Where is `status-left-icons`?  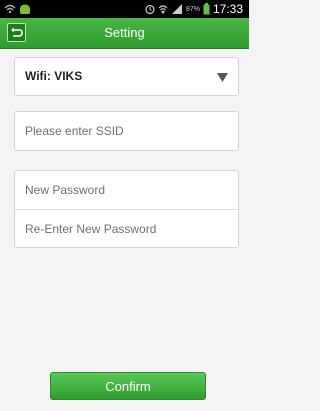 status-left-icons is located at coordinates (17, 9).